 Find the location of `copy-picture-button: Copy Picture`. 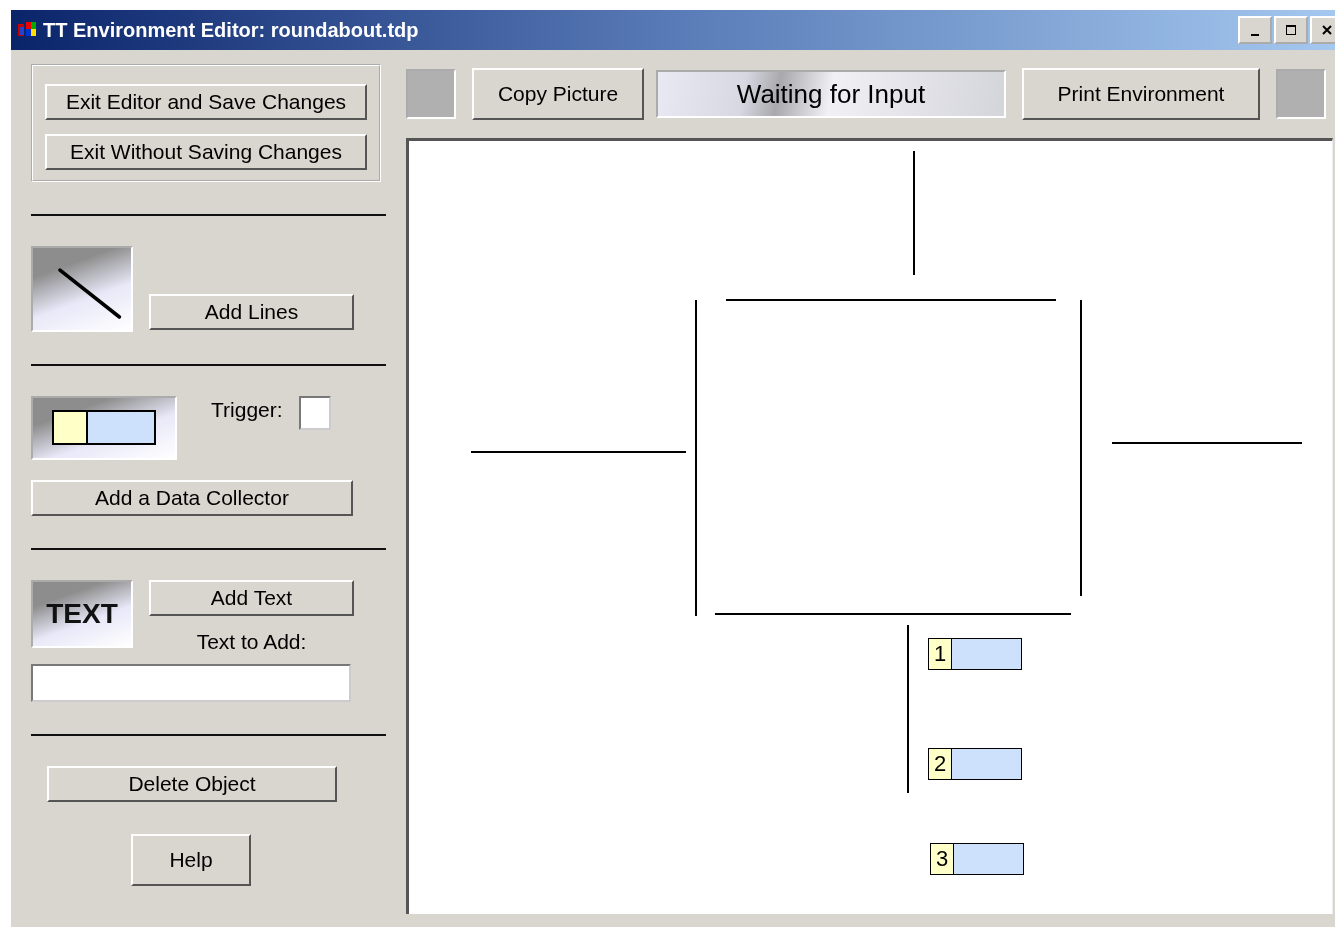

copy-picture-button: Copy Picture is located at coordinates (558, 94).